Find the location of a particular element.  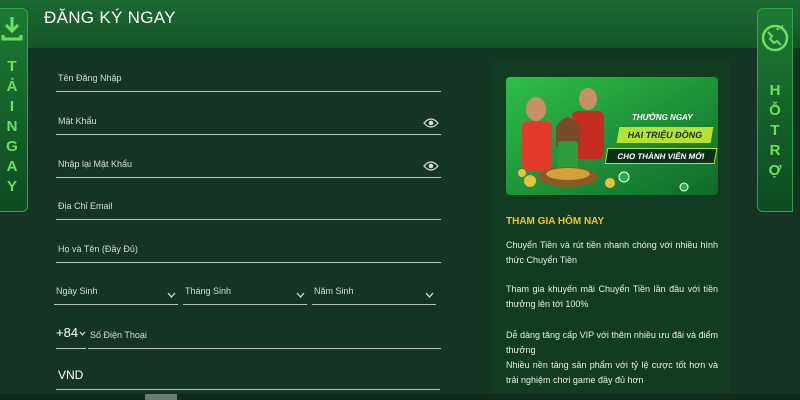

support-banner: 24 H Ỗ T R Ợ is located at coordinates (775, 110).